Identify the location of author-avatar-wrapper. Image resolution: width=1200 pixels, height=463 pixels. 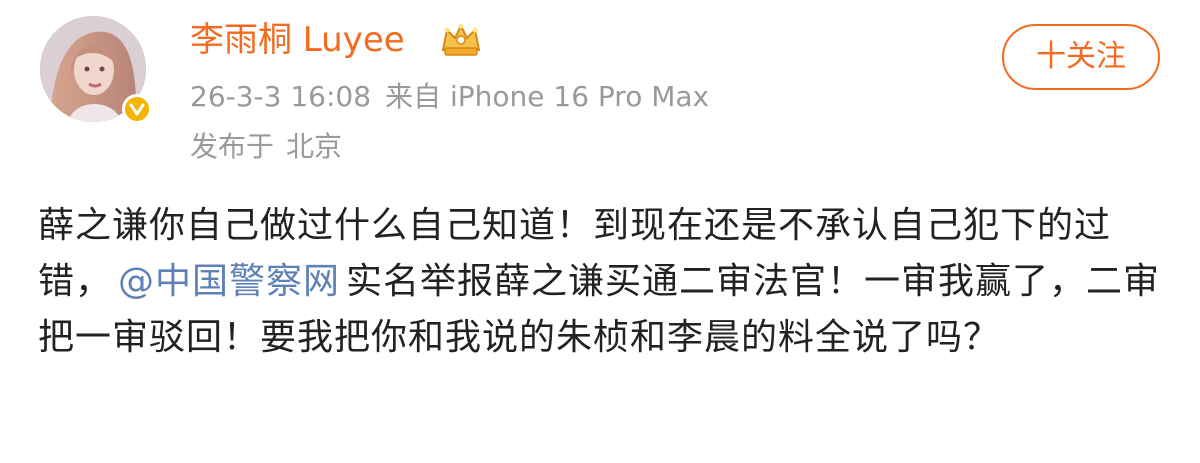
(96, 70).